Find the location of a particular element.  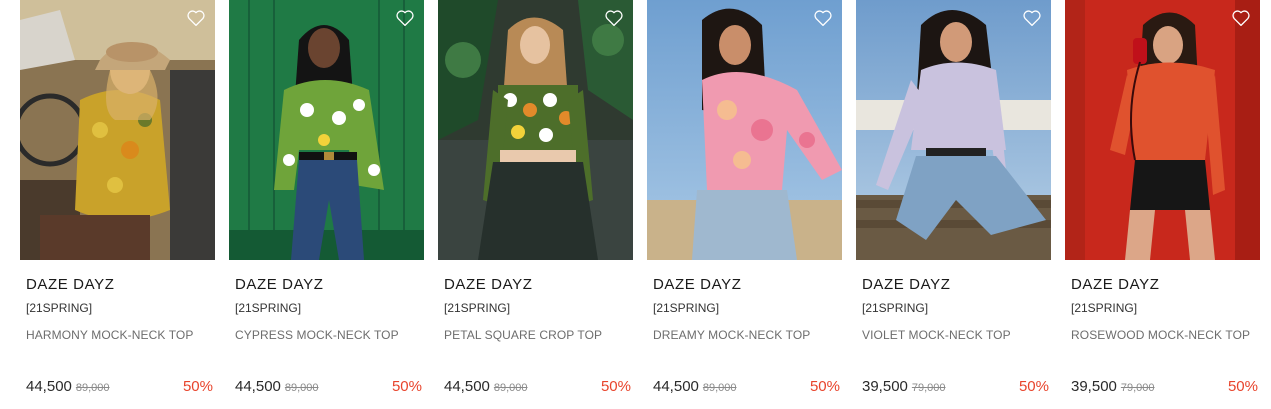

product-name: CYPRESS MOCK-NECK TOP is located at coordinates (317, 335).